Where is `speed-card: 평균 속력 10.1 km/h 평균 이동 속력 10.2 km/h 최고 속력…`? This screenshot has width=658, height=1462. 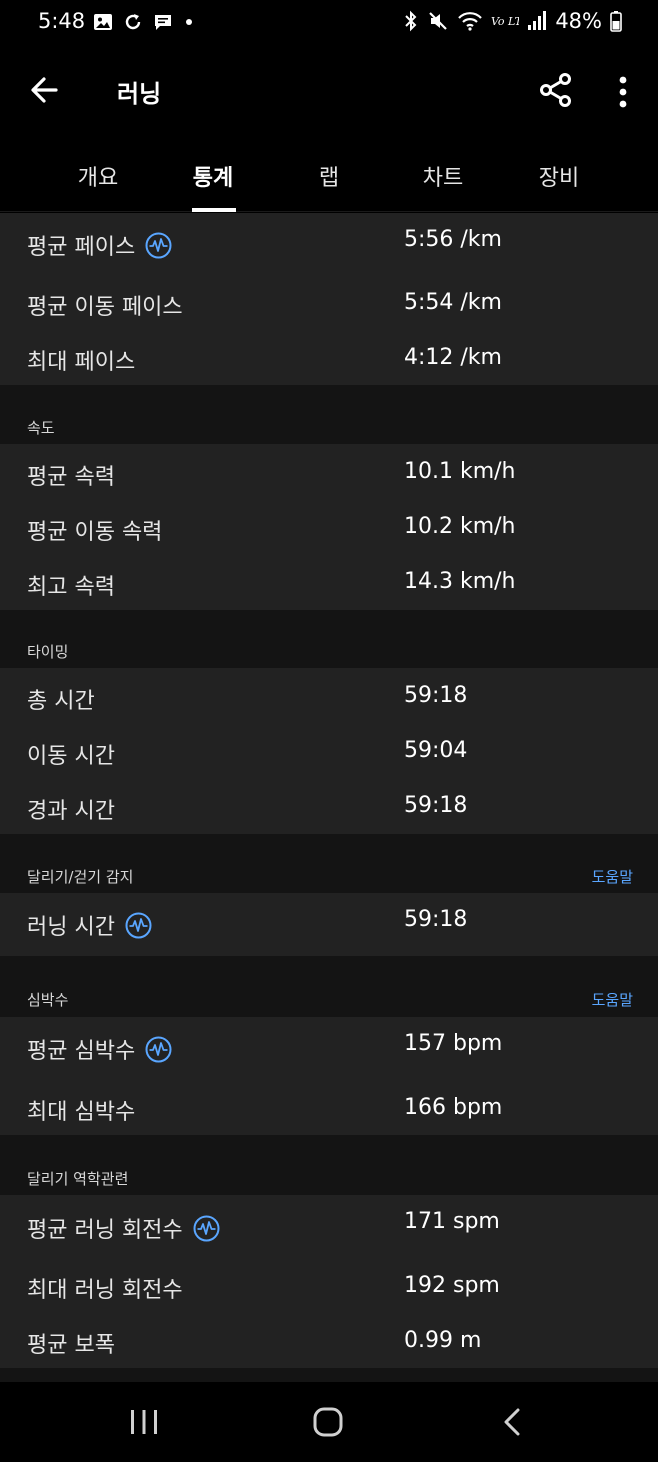 speed-card: 평균 속력 10.1 km/h 평균 이동 속력 10.2 km/h 최고 속력… is located at coordinates (329, 527).